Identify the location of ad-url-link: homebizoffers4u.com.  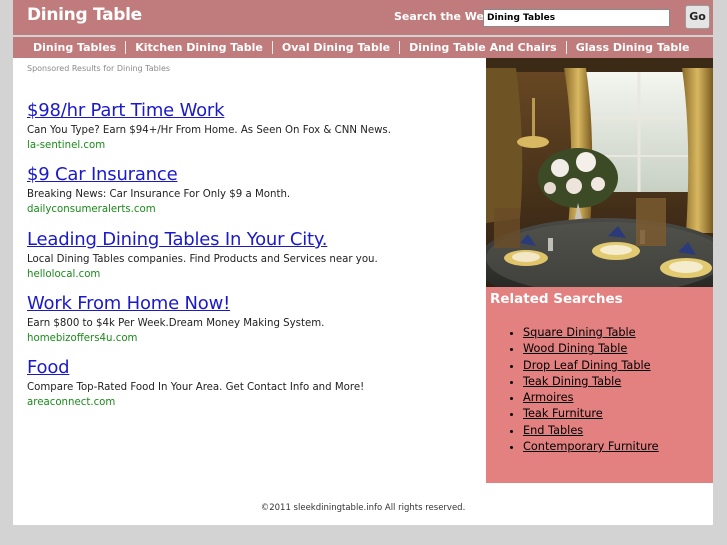
(175, 338).